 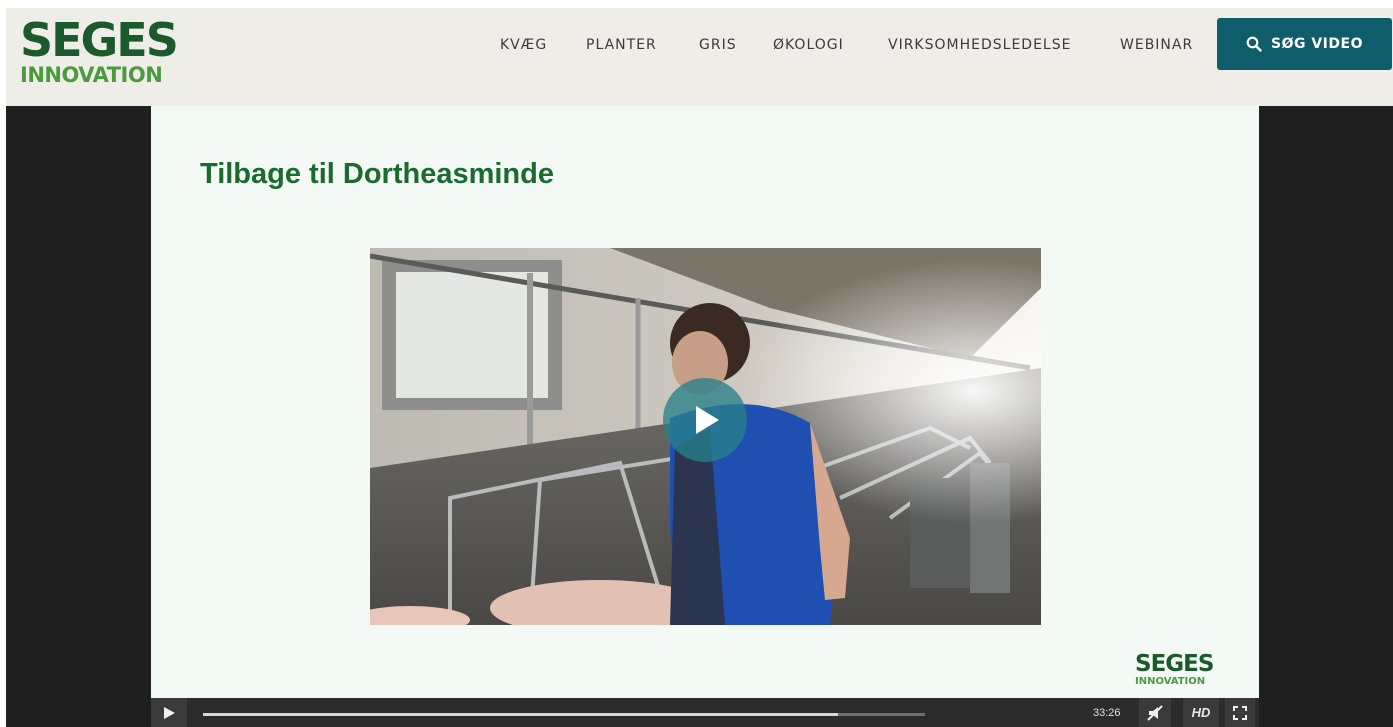 I want to click on play-button, so click(x=169, y=712).